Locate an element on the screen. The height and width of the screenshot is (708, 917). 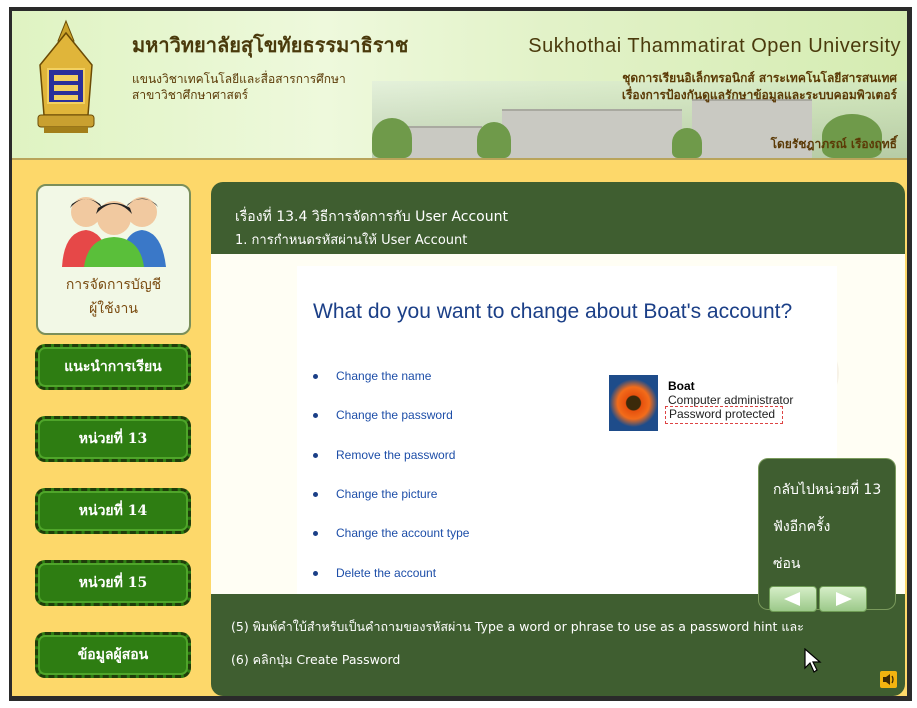
speaker-icon is located at coordinates (888, 679).